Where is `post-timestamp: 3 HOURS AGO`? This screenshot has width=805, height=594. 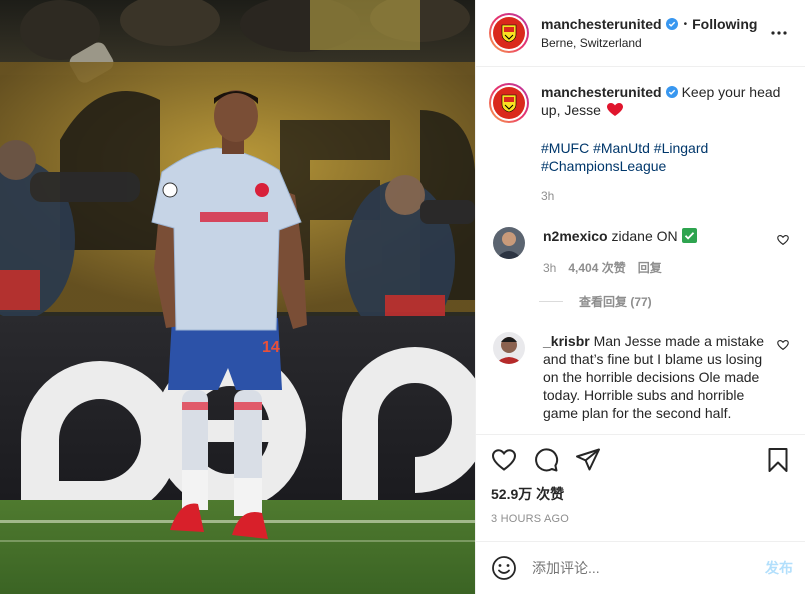
post-timestamp: 3 HOURS AGO is located at coordinates (641, 519).